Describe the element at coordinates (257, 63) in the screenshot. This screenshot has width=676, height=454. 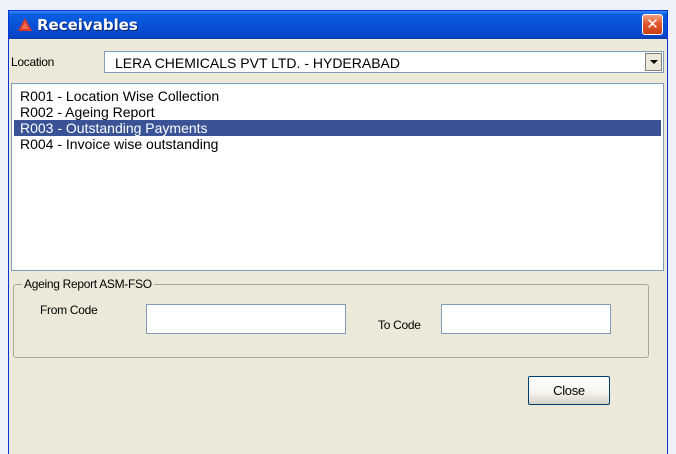
I see `location-value: LERA CHEMICALS PVT LTD. - HYDERABAD` at that location.